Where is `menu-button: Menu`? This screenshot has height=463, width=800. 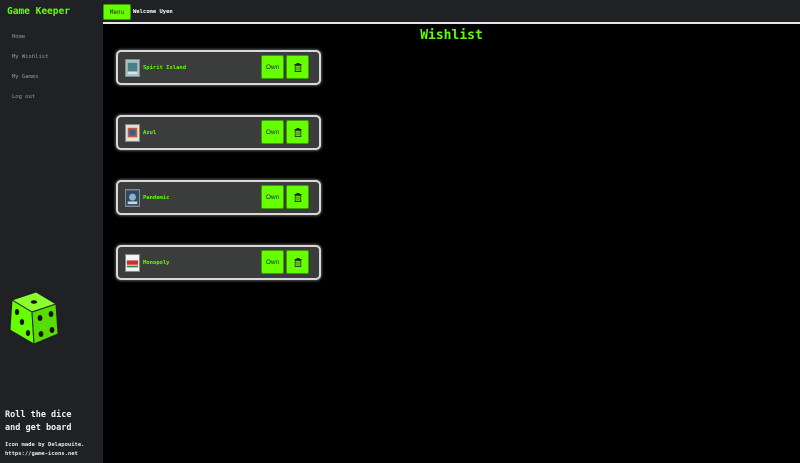 menu-button: Menu is located at coordinates (117, 12).